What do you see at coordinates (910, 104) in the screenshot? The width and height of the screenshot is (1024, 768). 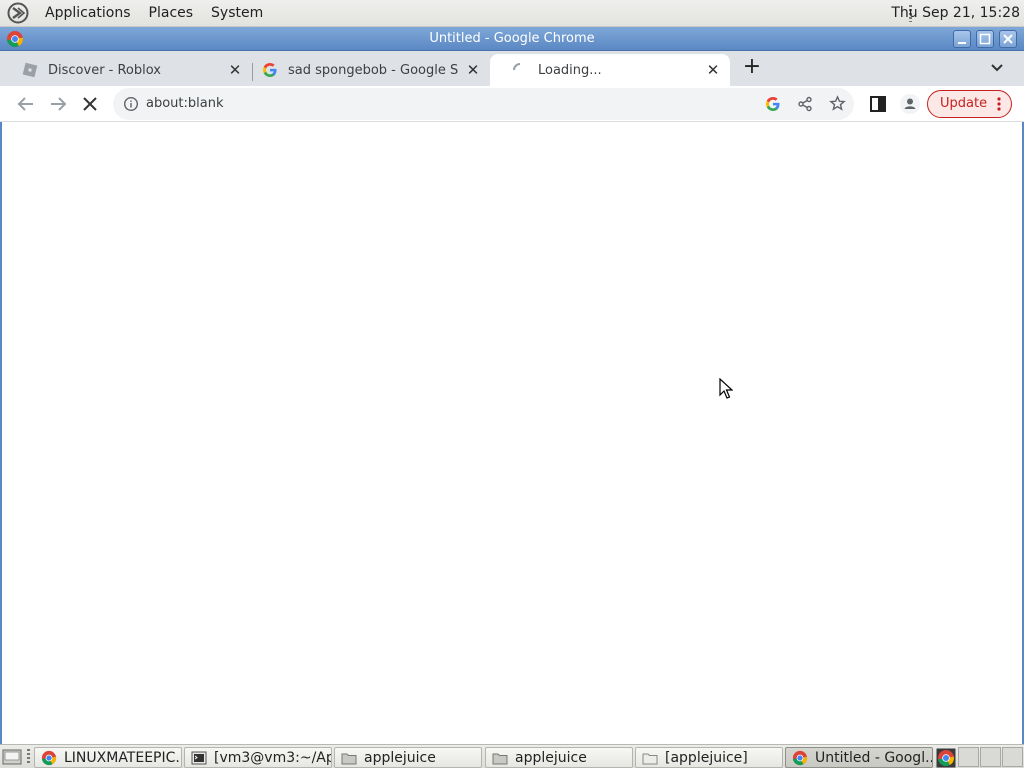 I see `profile-avatar-icon` at bounding box center [910, 104].